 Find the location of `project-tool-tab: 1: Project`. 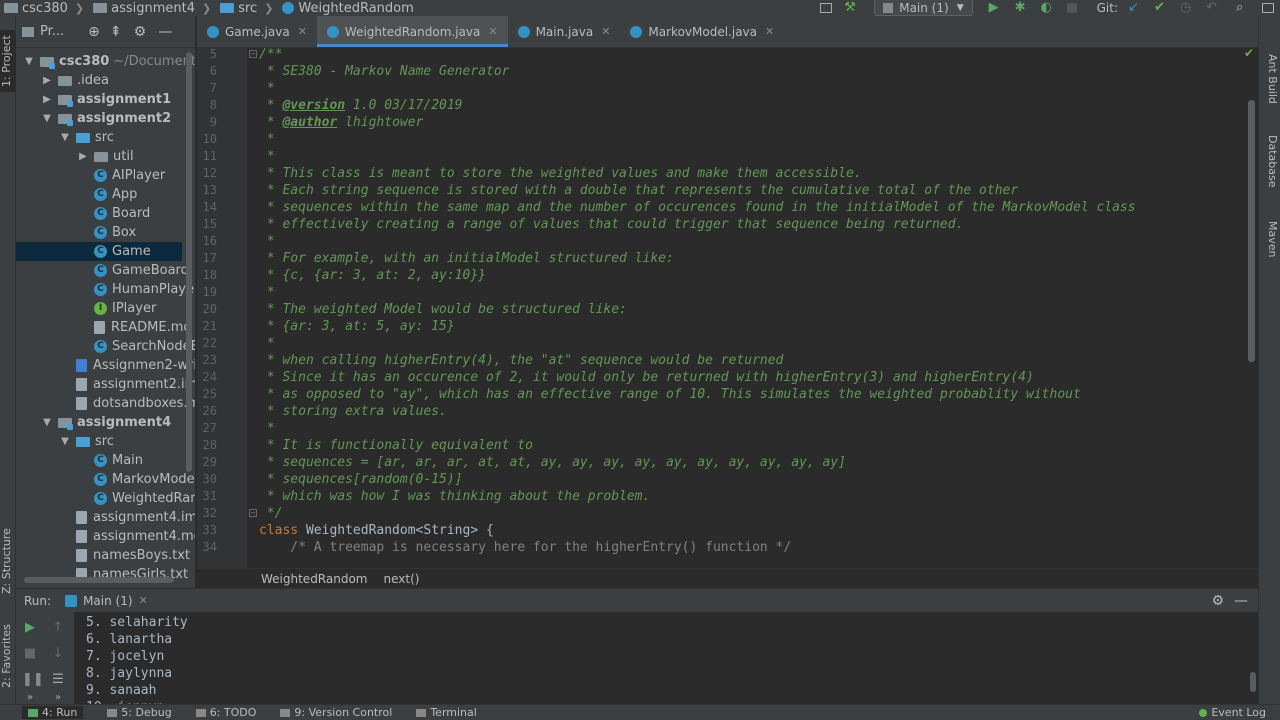

project-tool-tab: 1: Project is located at coordinates (8, 61).